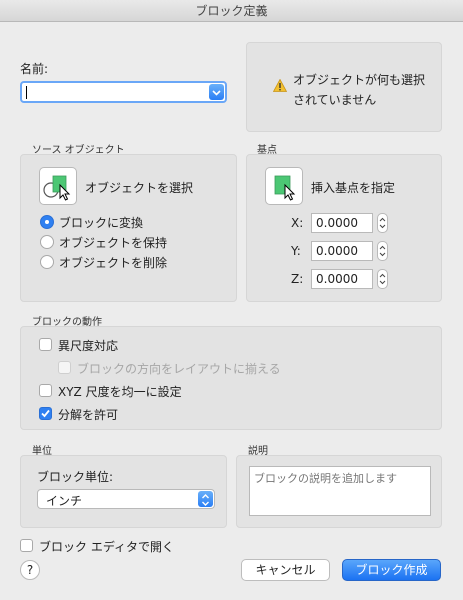 The height and width of the screenshot is (600, 463). I want to click on uniform-scale-checkbox, so click(45, 390).